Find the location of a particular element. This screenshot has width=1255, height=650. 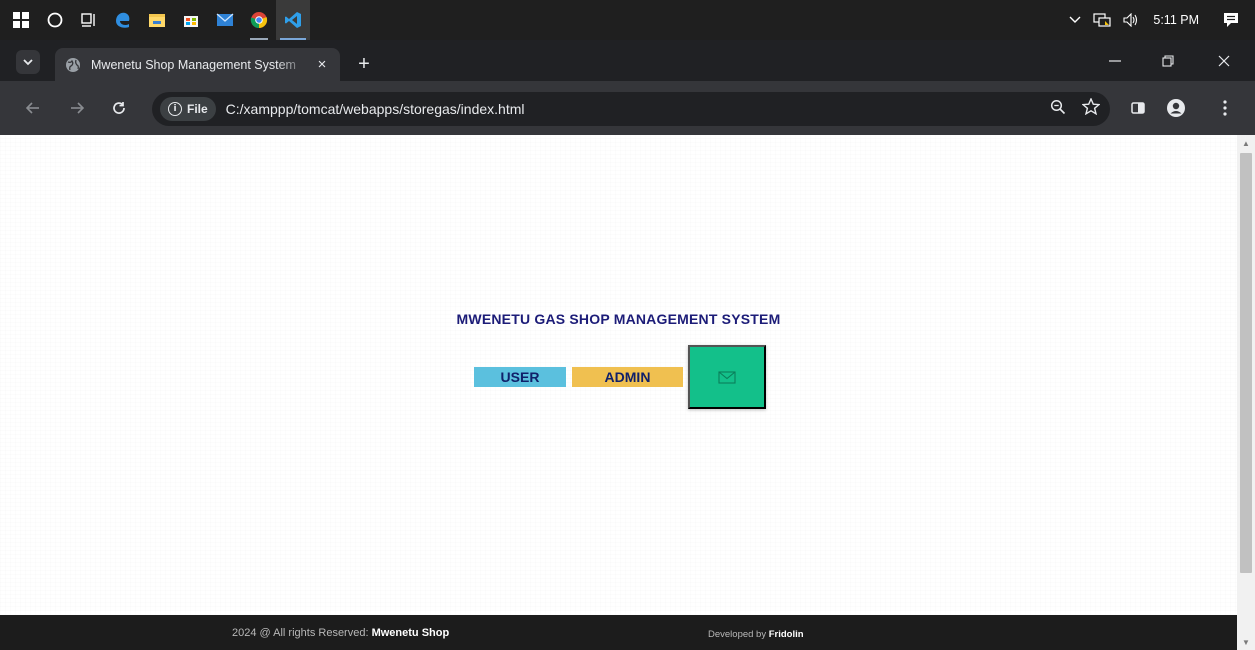

mail-icon is located at coordinates (225, 20).